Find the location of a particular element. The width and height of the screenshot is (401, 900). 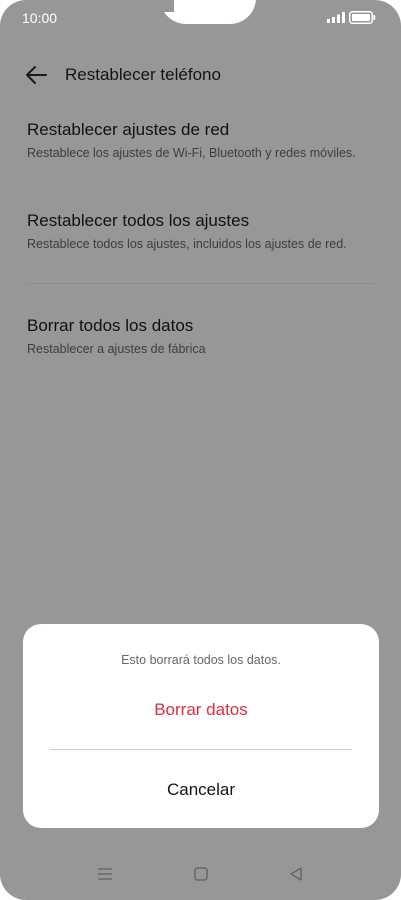

navigation-bar is located at coordinates (200, 876).